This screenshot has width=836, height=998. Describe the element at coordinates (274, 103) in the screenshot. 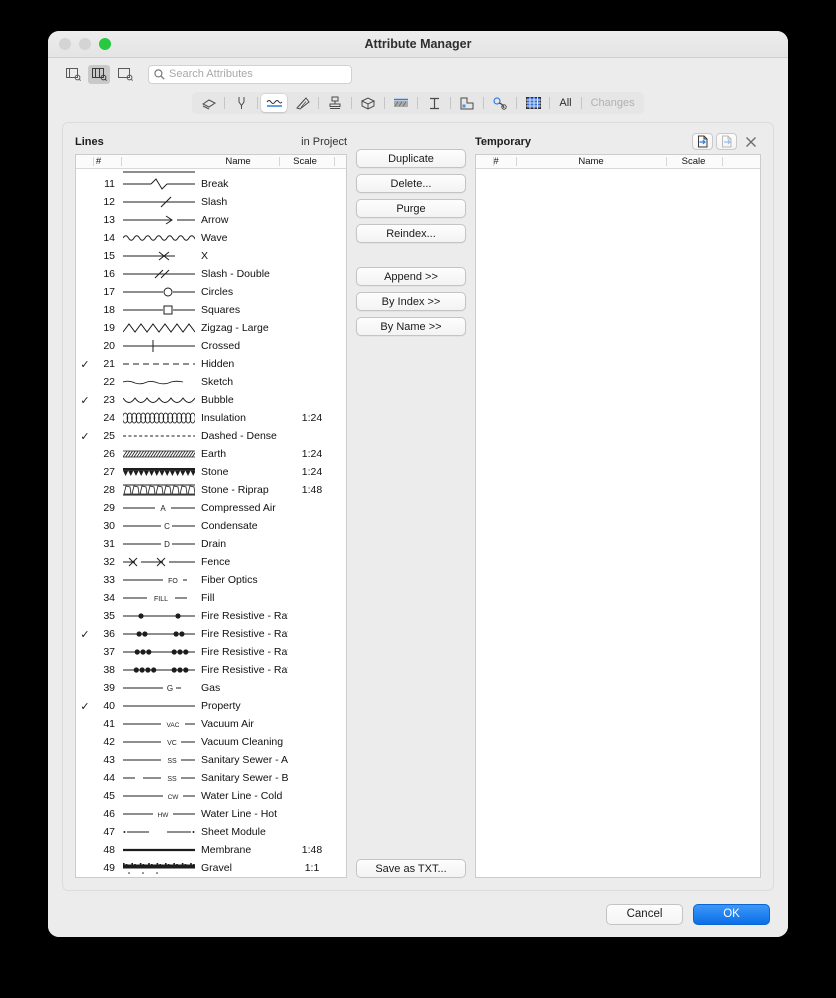

I see `line-types-icon` at that location.